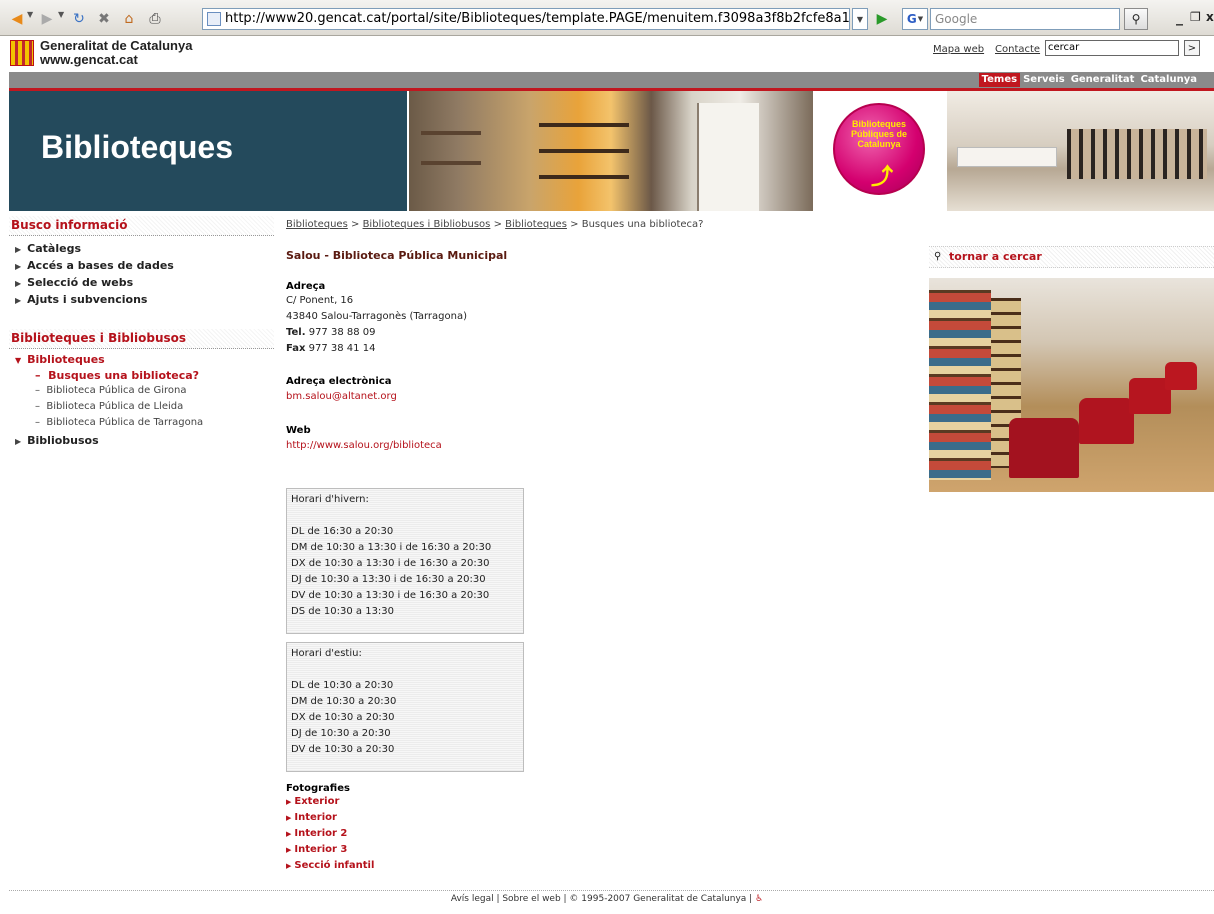 The width and height of the screenshot is (1214, 914). I want to click on topnav-generalitat: Generalitat, so click(1103, 80).